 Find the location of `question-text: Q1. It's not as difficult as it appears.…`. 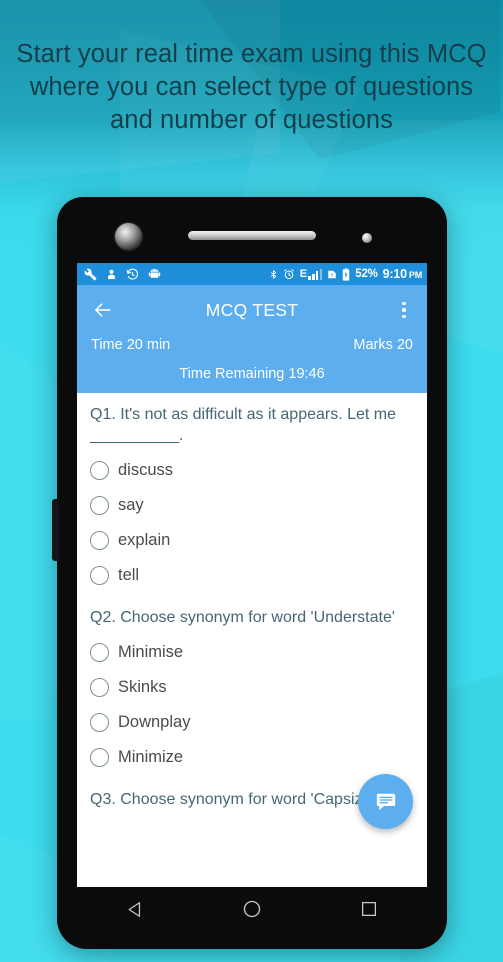

question-text: Q1. It's not as difficult as it appears.… is located at coordinates (243, 425).